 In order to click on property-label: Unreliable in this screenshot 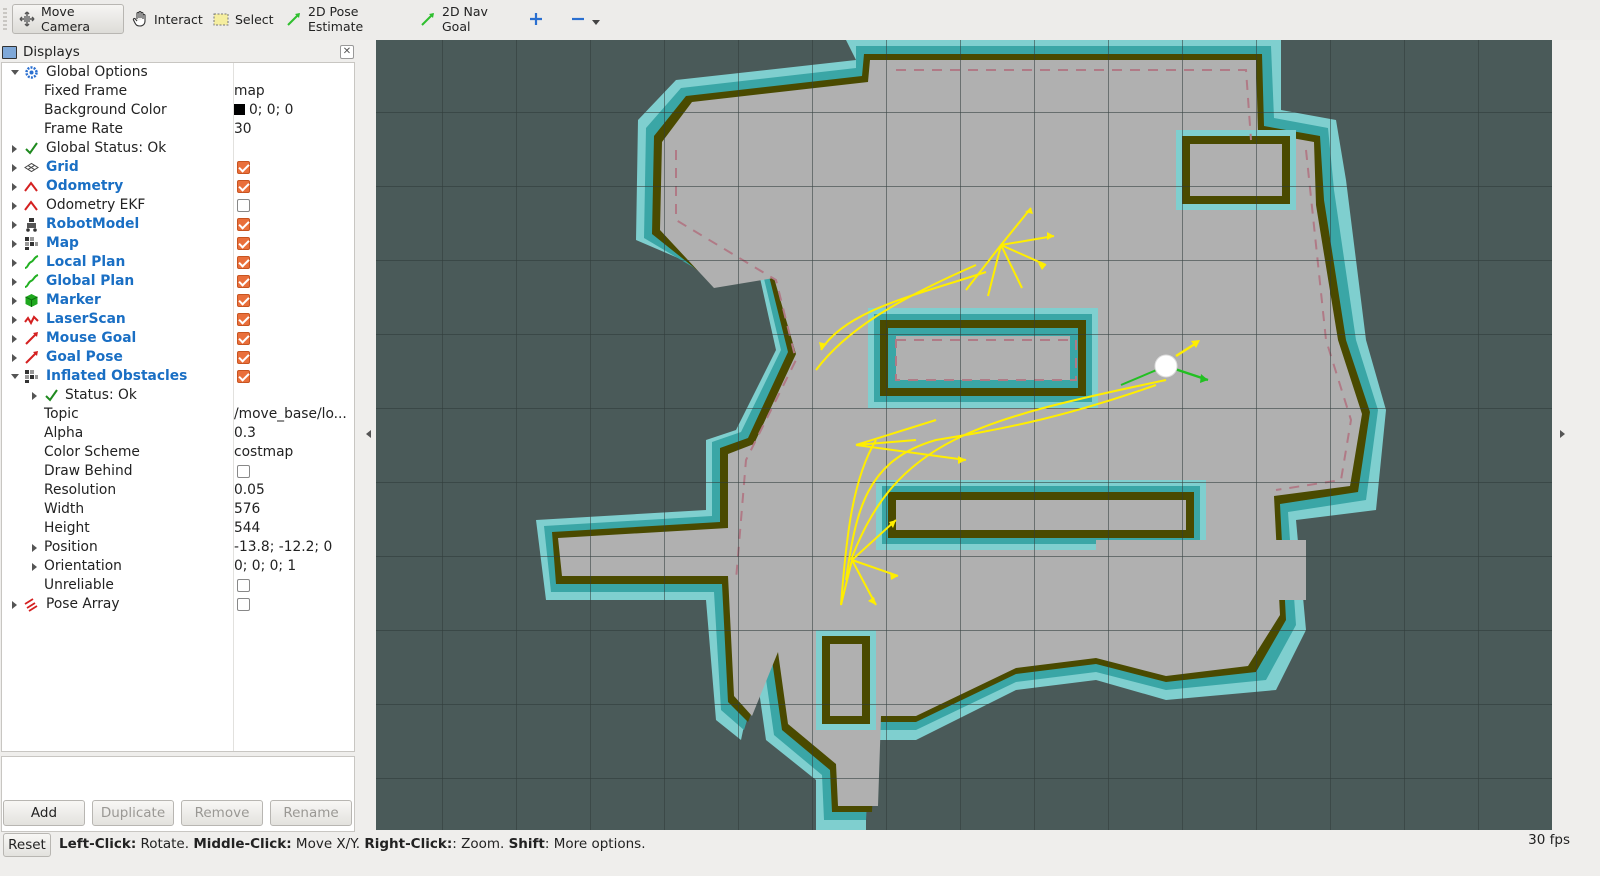, I will do `click(79, 585)`.